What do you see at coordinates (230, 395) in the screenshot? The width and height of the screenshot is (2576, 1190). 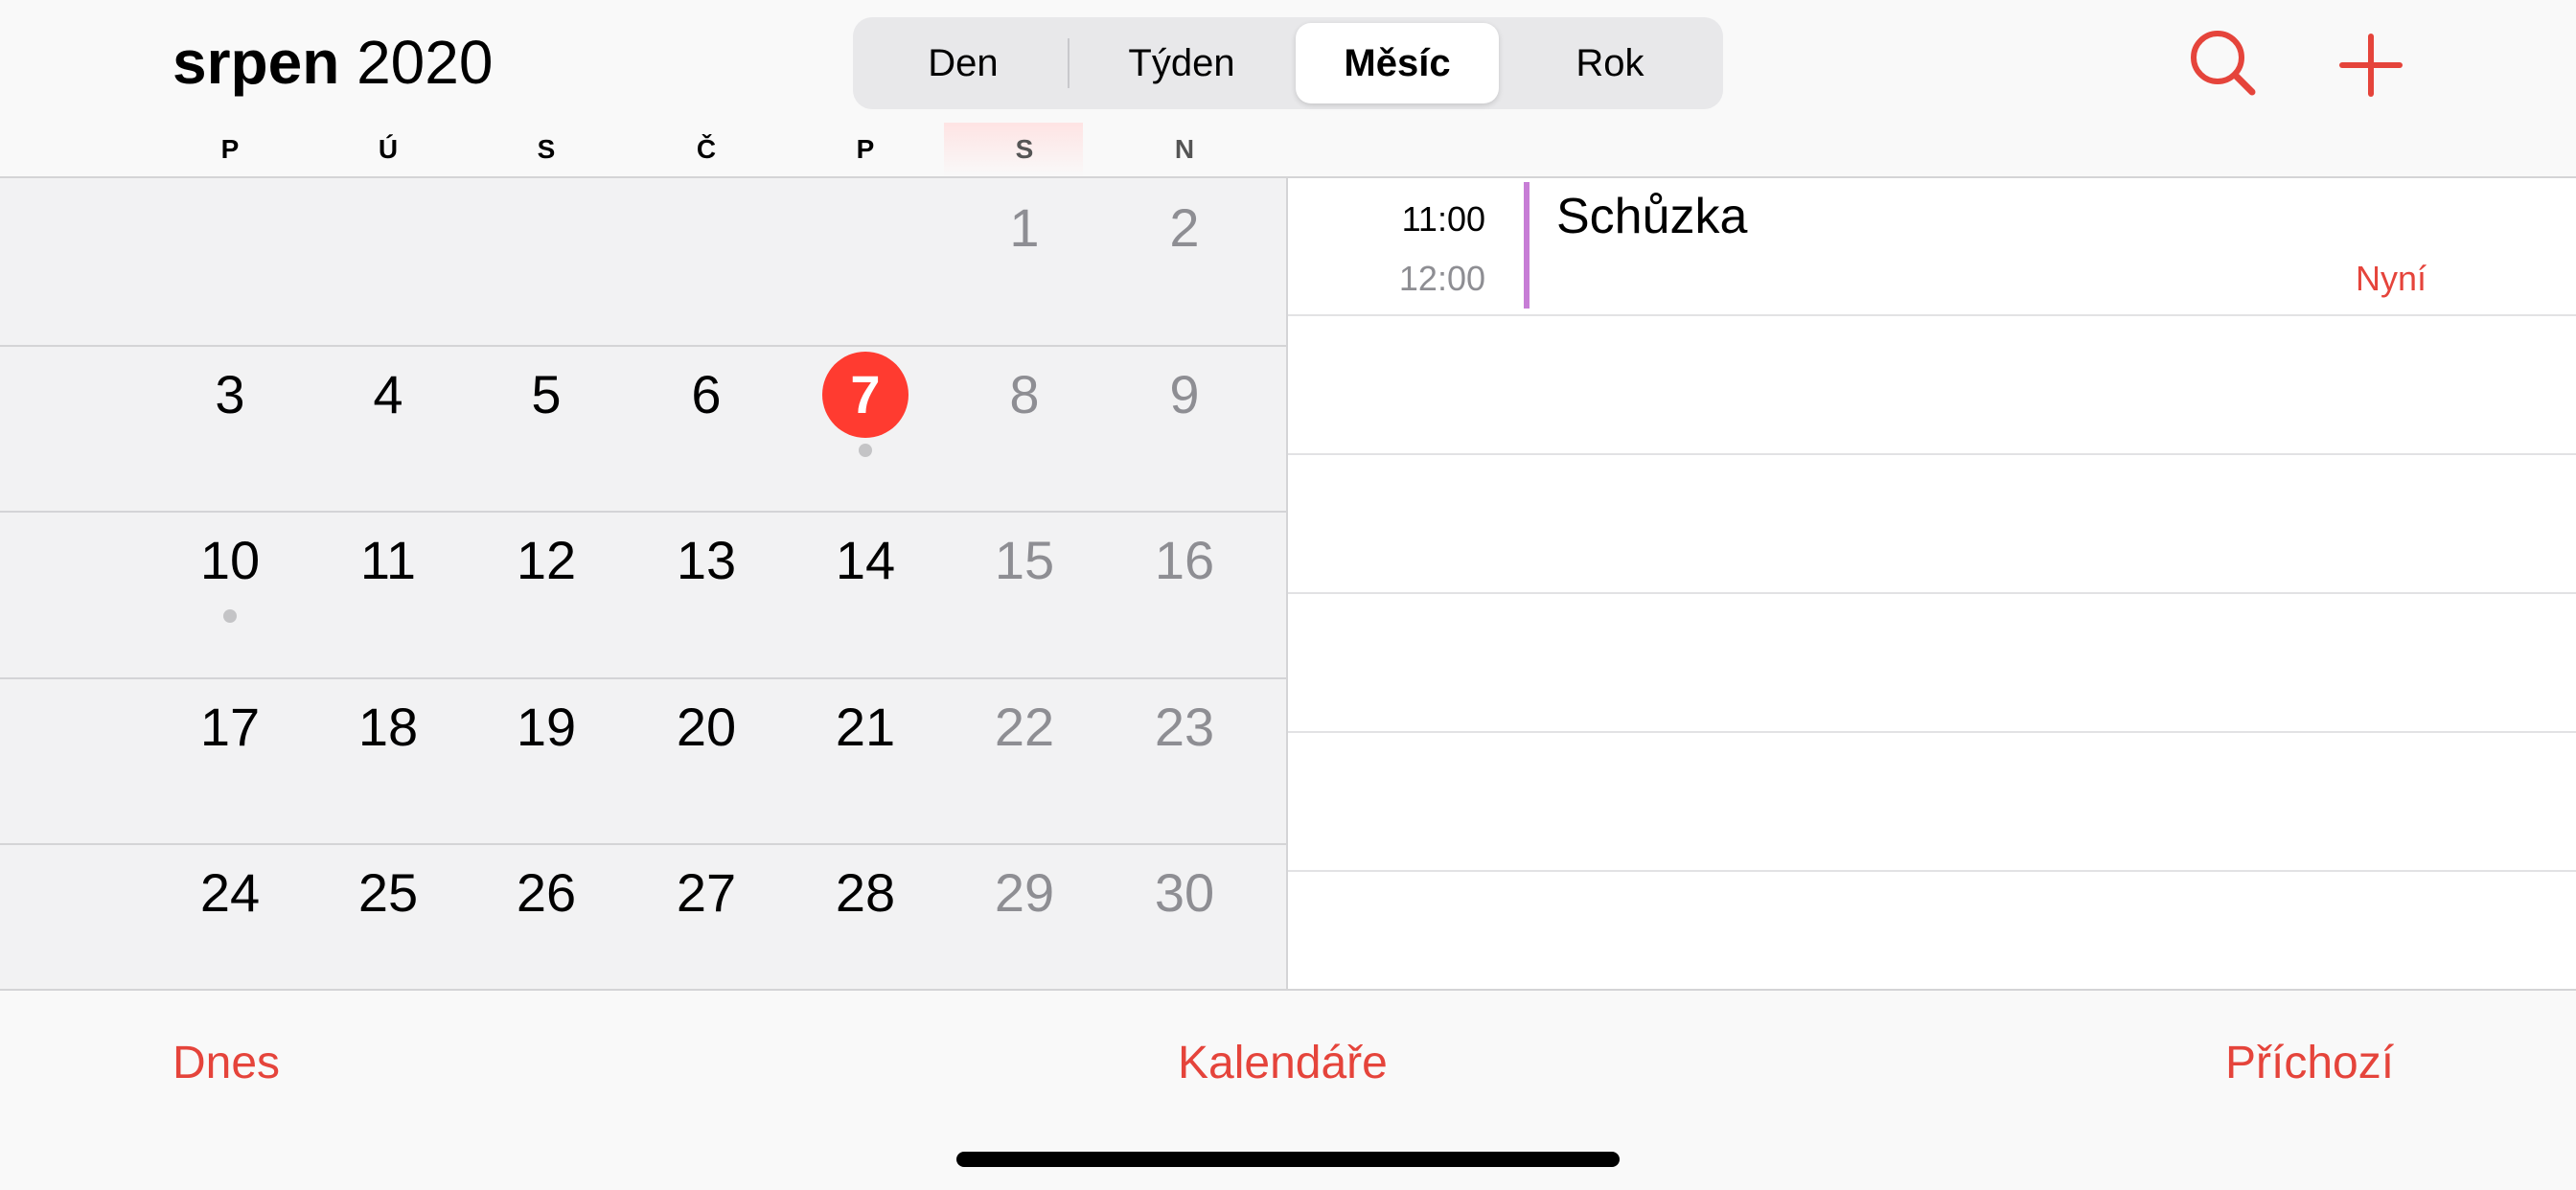 I see `day-cell: 3` at bounding box center [230, 395].